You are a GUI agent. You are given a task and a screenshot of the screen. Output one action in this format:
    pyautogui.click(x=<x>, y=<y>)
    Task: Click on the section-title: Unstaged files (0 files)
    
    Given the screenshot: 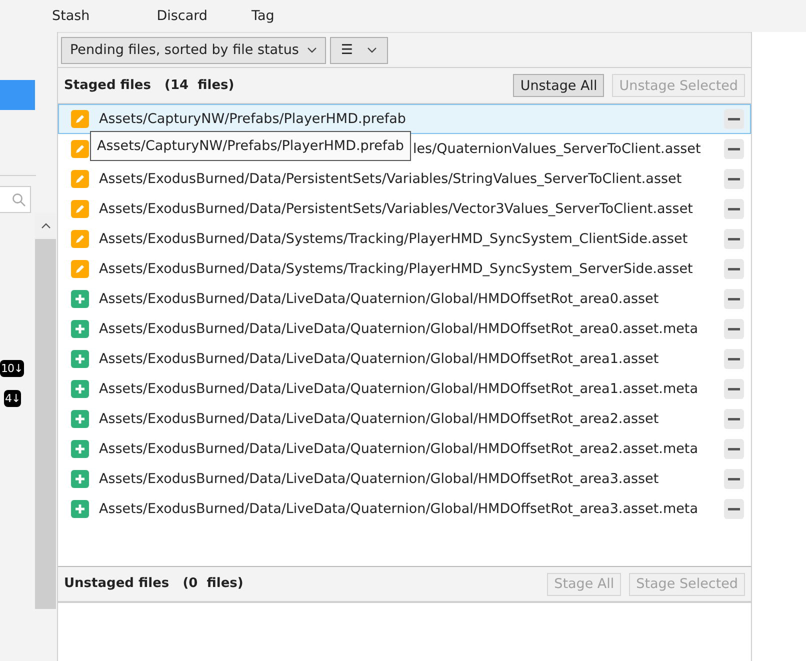 What is the action you would take?
    pyautogui.click(x=154, y=584)
    